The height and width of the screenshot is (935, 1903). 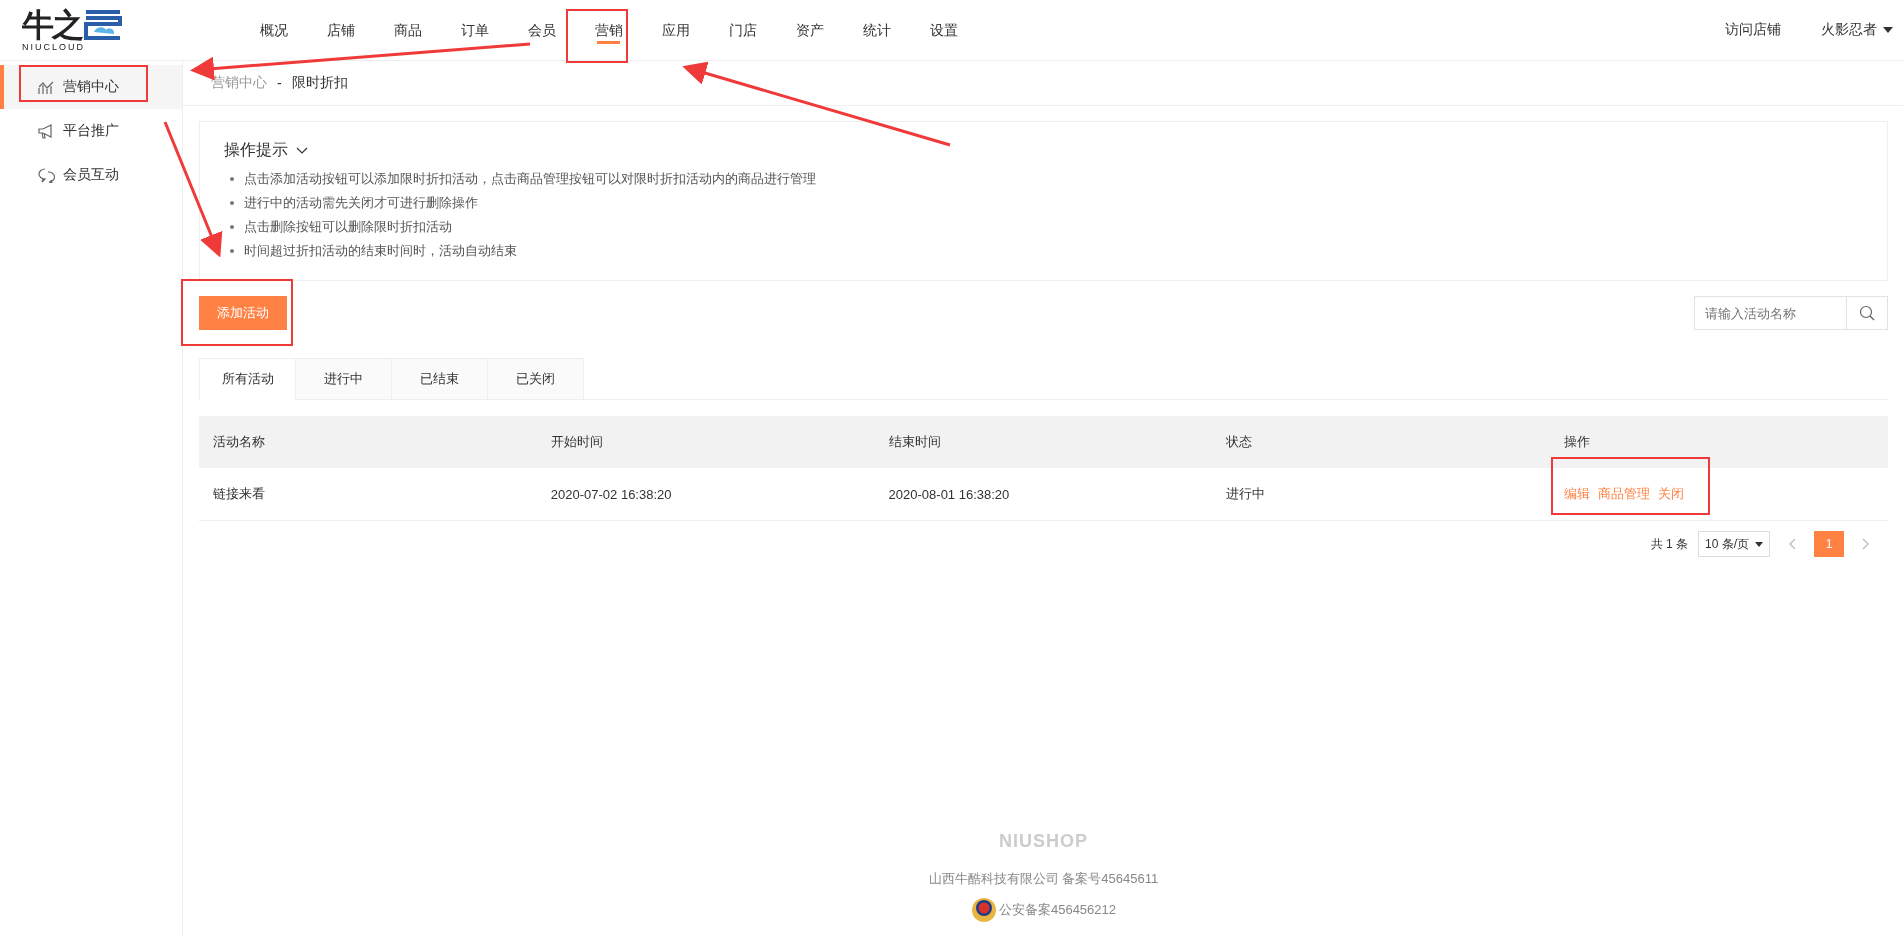 I want to click on logo: 牛之 NIUCLOUD, so click(x=80, y=30).